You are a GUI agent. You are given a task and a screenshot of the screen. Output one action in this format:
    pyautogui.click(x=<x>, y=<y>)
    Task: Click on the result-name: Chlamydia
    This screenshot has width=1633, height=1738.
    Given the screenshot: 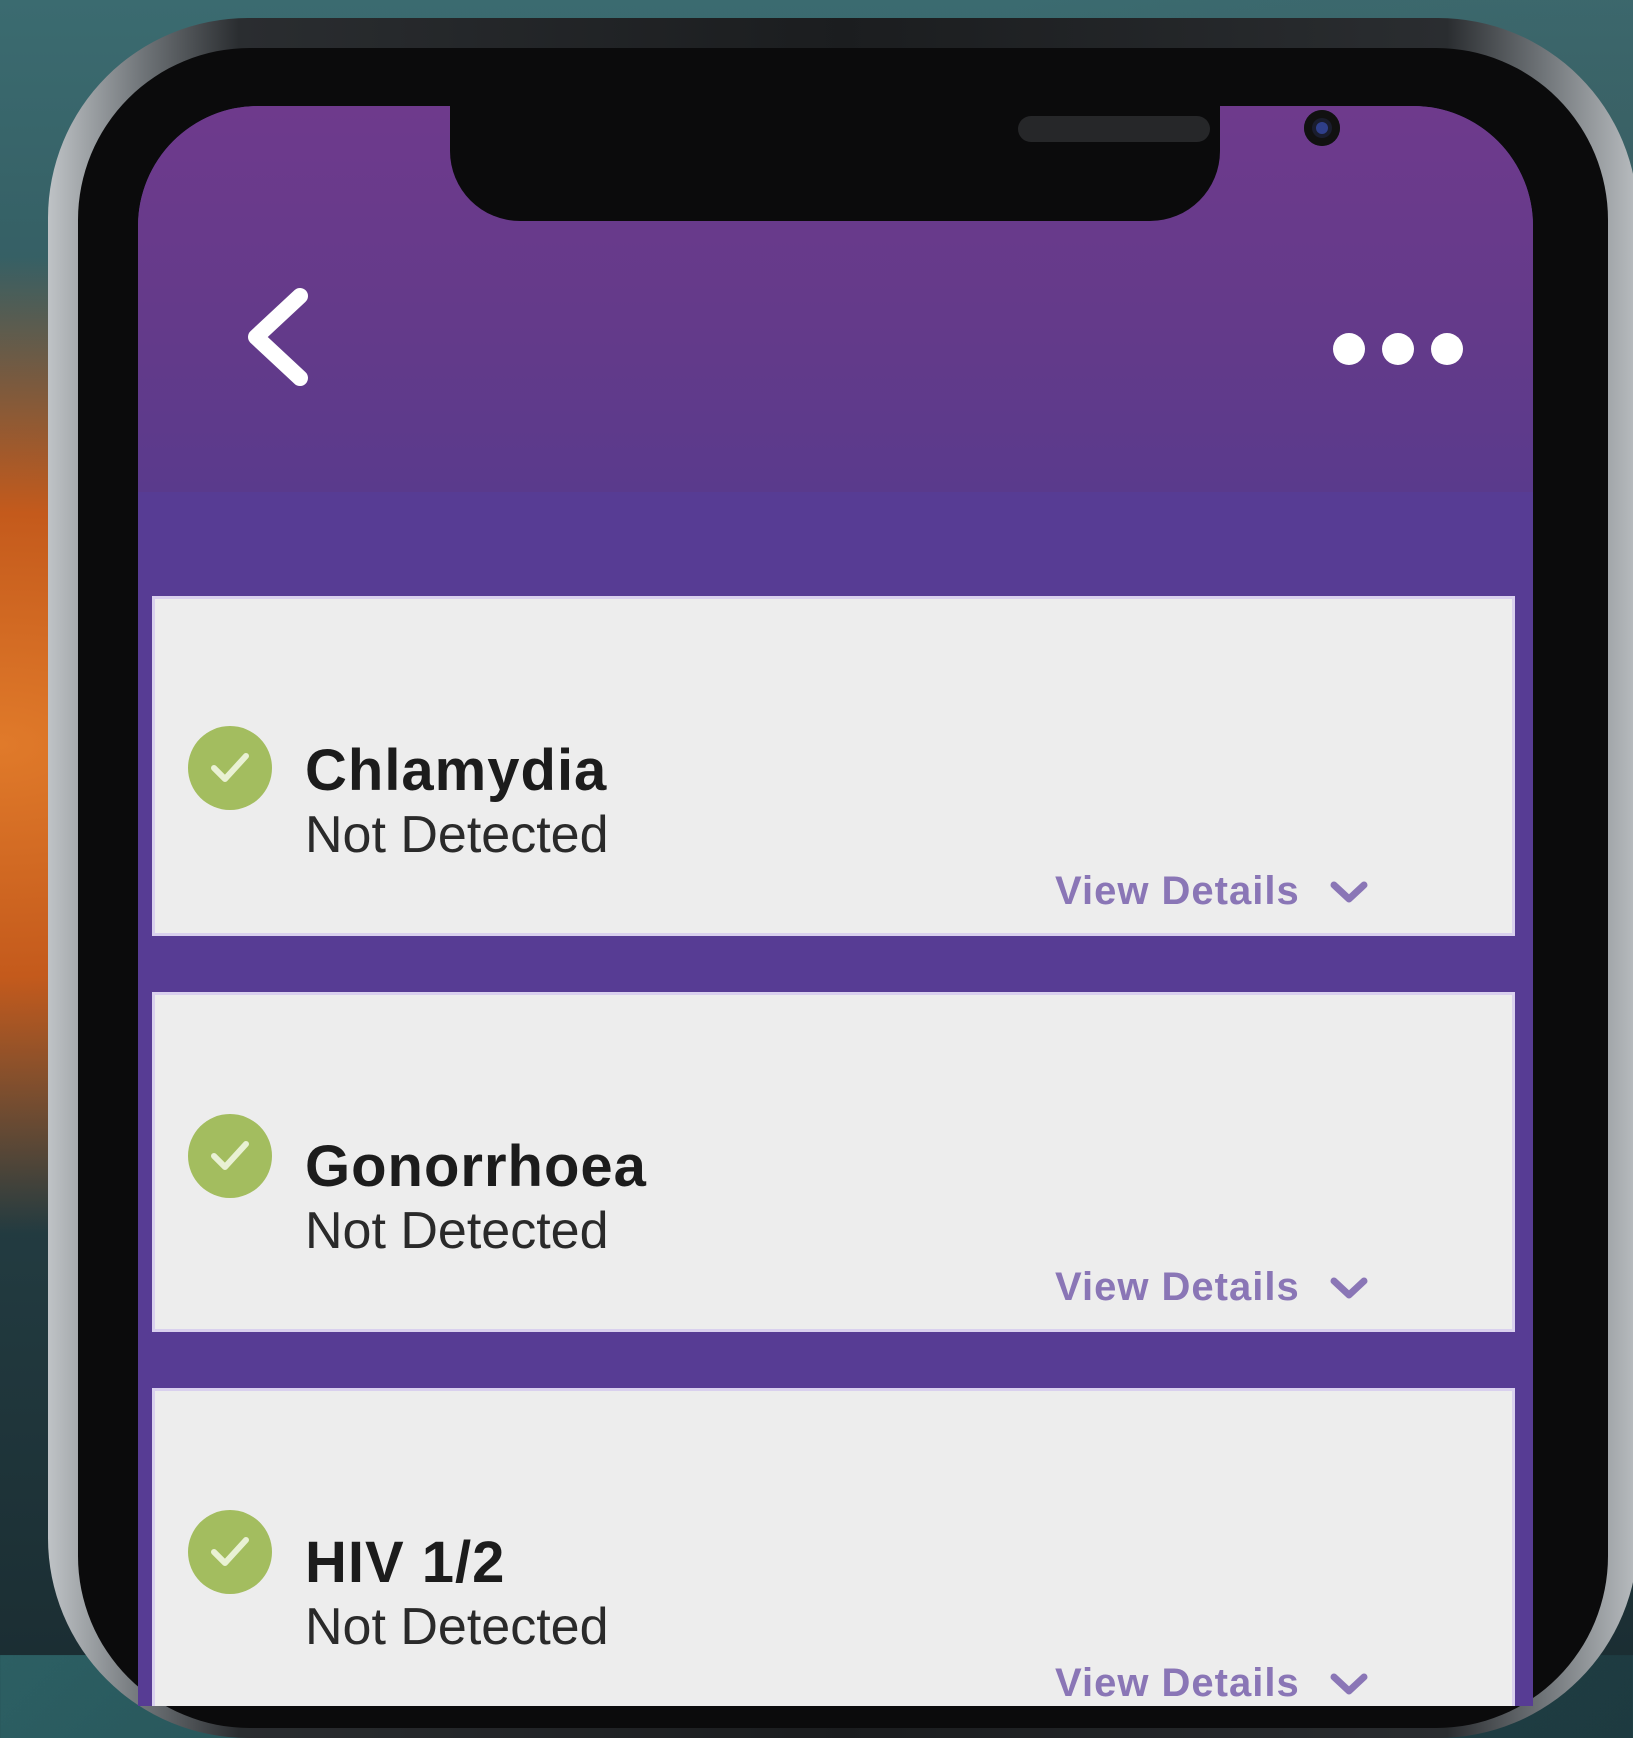 What is the action you would take?
    pyautogui.click(x=456, y=770)
    